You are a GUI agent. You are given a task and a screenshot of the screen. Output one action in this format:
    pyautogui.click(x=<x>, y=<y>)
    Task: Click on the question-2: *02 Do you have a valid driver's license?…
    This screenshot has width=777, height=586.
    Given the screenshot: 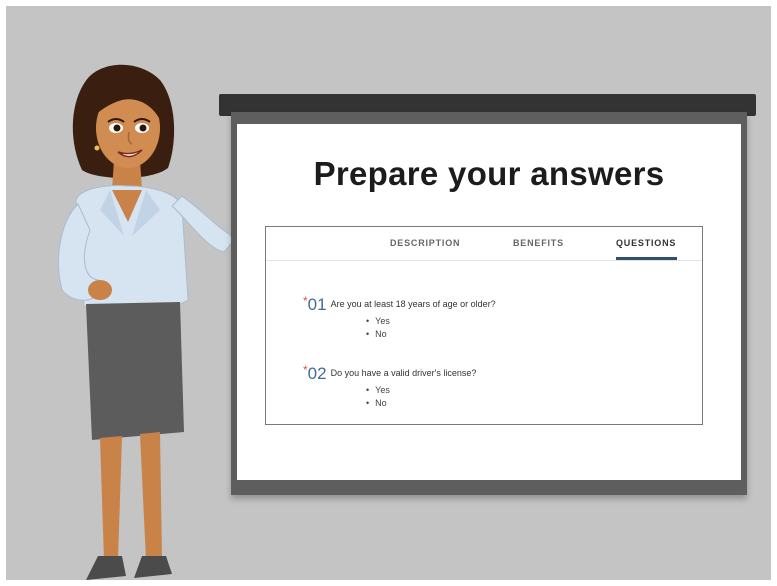 What is the action you would take?
    pyautogui.click(x=390, y=385)
    